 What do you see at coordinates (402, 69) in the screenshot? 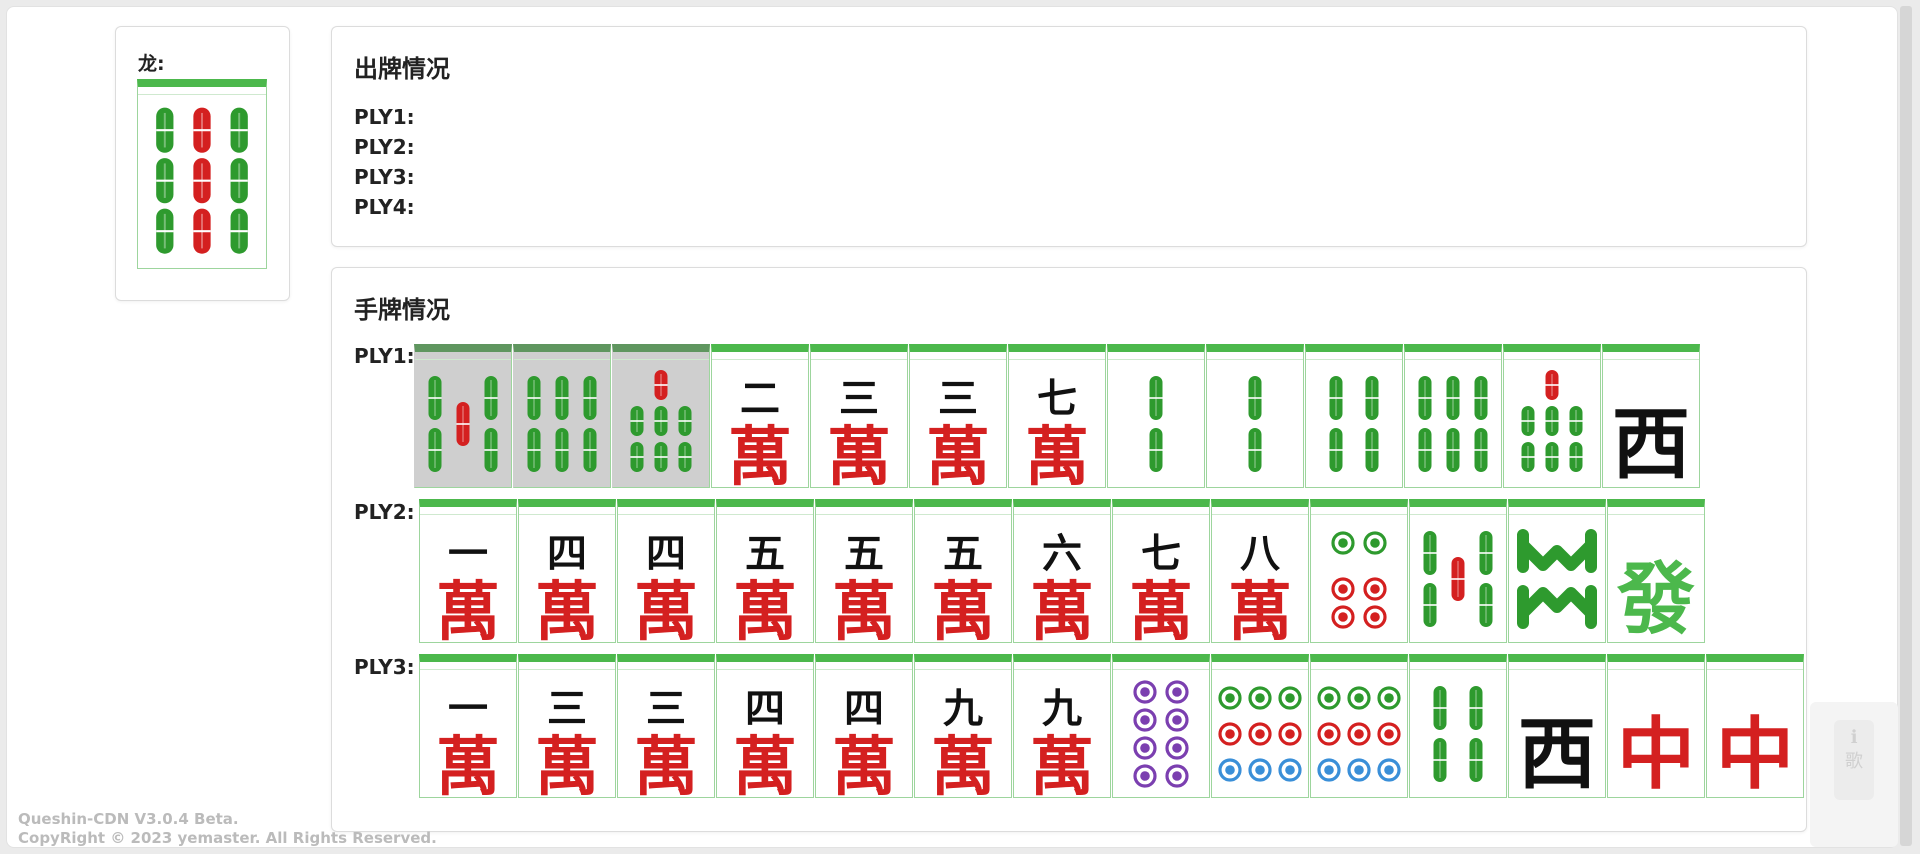
I see `discard-title: 出牌情况` at bounding box center [402, 69].